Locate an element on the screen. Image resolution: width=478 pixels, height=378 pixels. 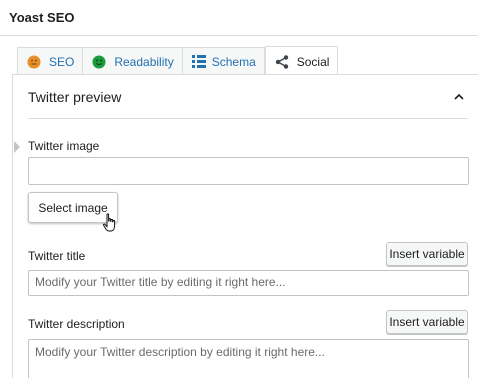
seo-smiley-orange-icon is located at coordinates (34, 62).